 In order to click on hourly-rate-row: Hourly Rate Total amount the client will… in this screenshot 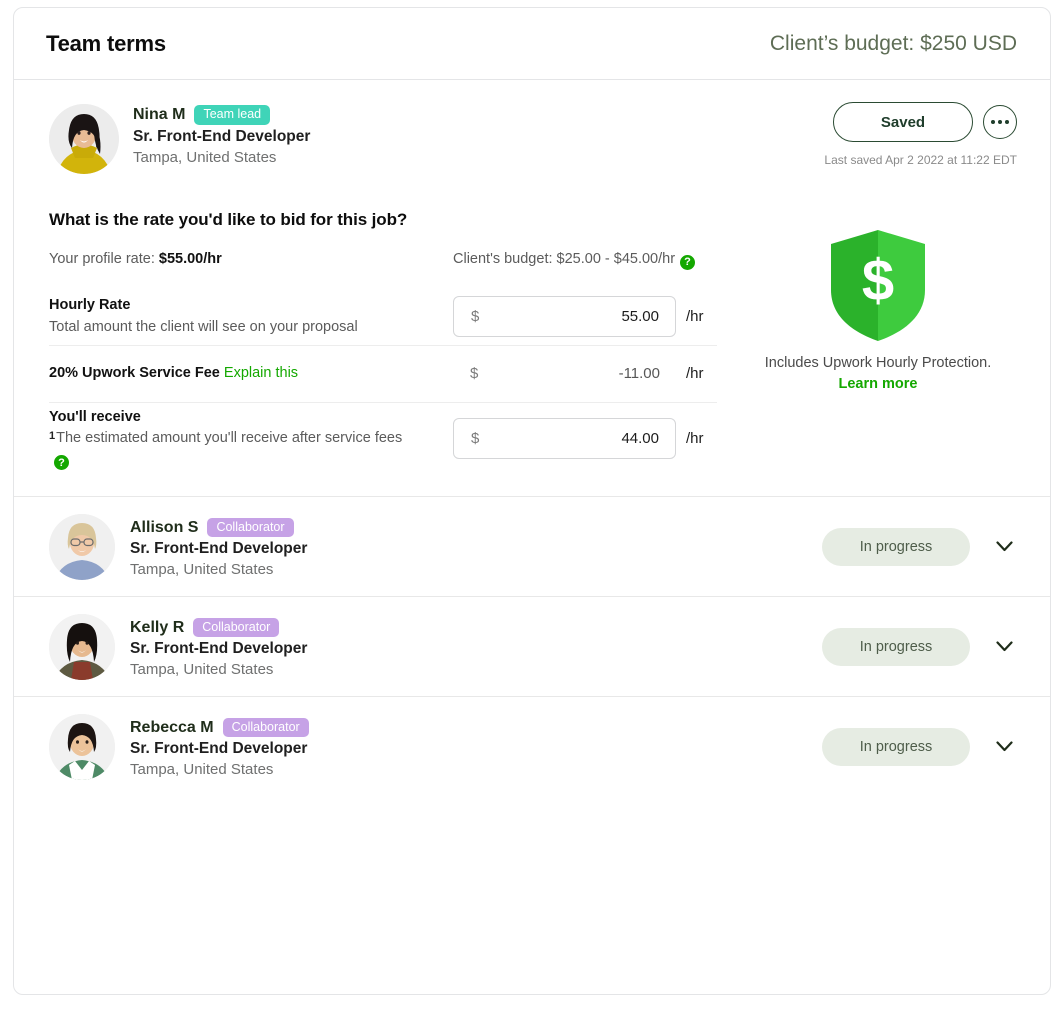, I will do `click(394, 317)`.